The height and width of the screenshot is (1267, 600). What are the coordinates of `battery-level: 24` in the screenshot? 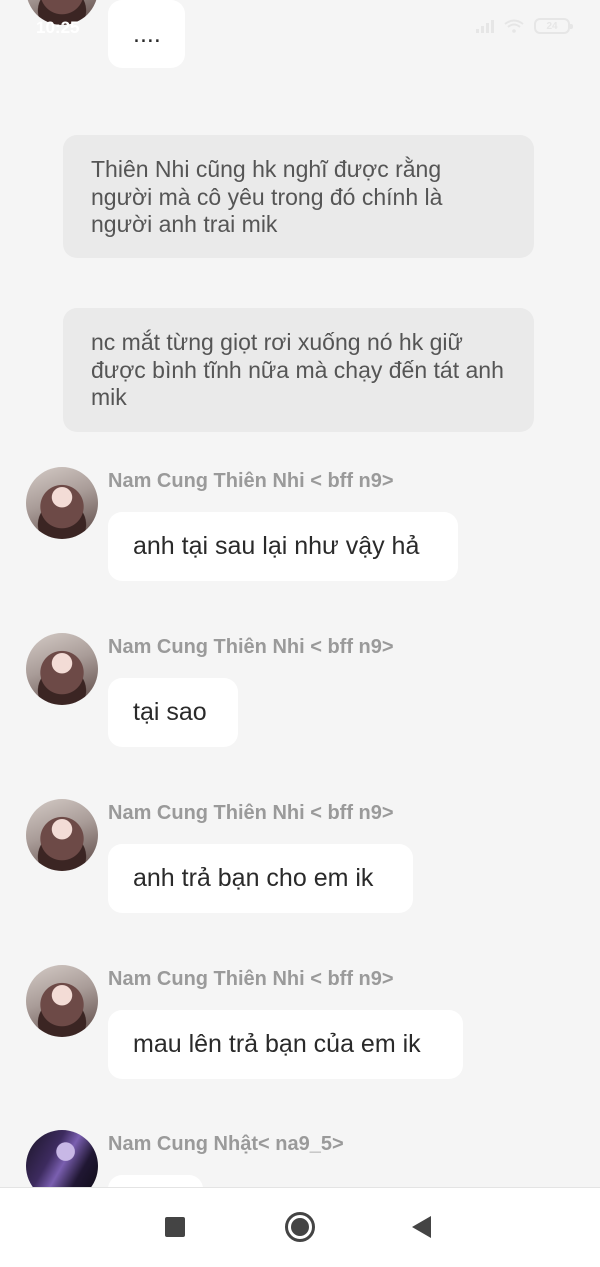 It's located at (552, 26).